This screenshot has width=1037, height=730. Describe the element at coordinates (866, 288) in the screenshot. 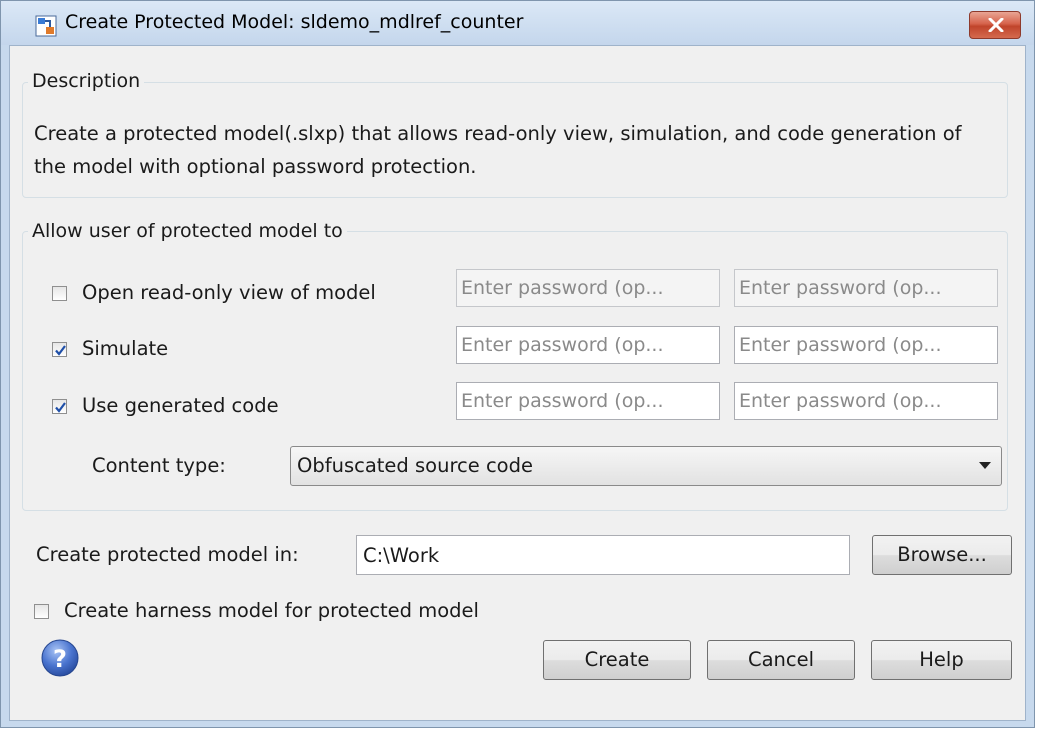

I see `open-readonly-confirm-field` at that location.